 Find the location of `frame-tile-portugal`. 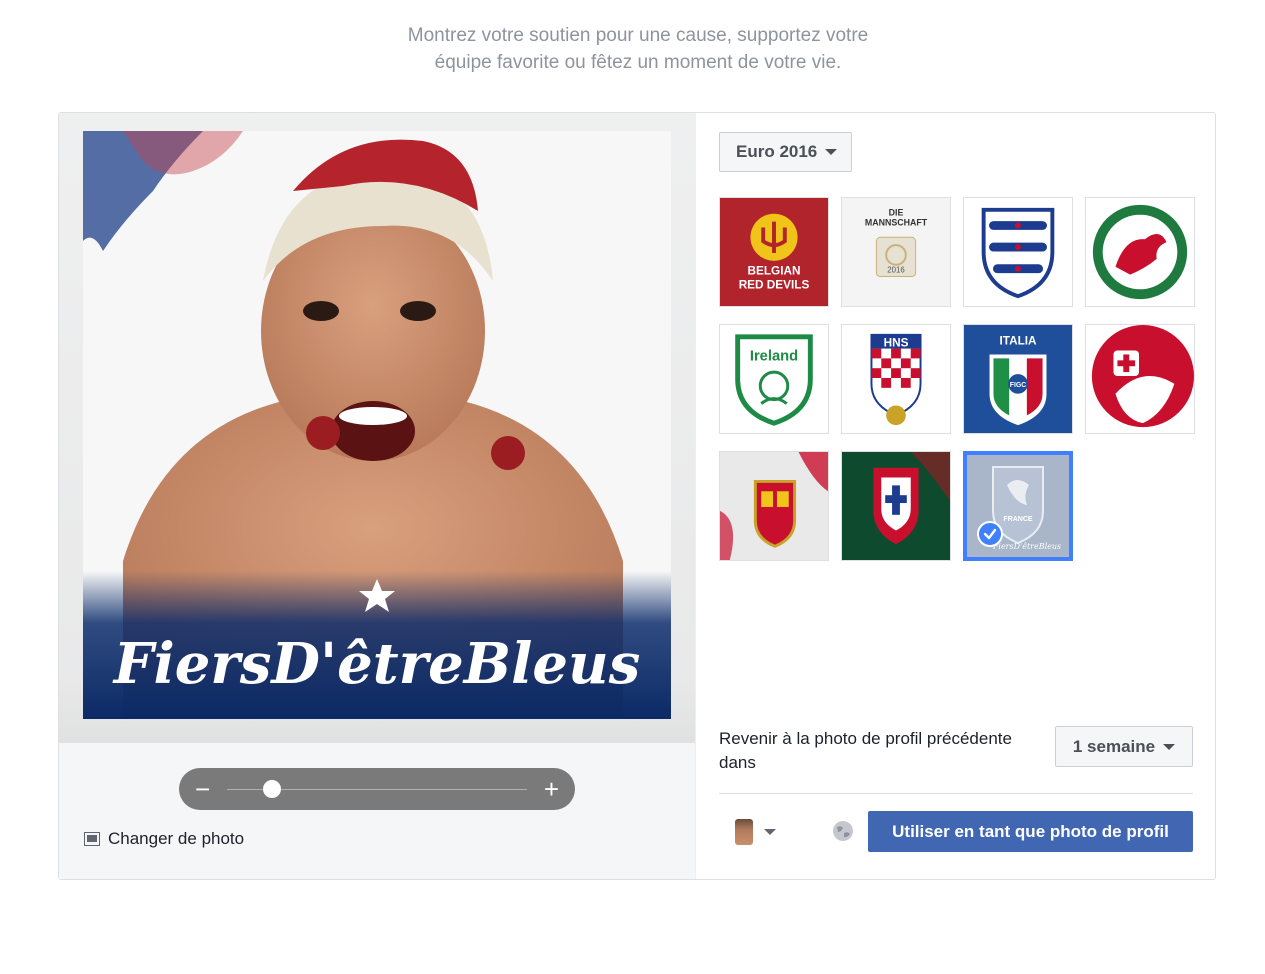

frame-tile-portugal is located at coordinates (896, 506).